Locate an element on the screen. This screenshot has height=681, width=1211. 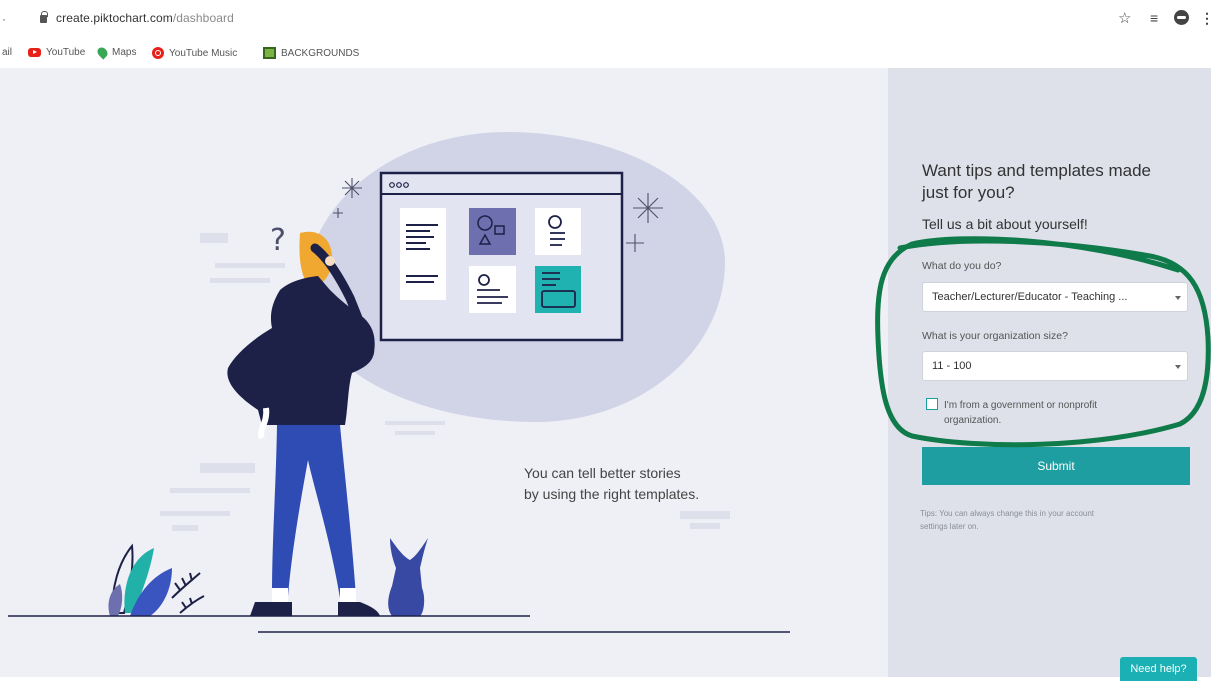
url-field: create.piktochart.com/dashboard is located at coordinates (145, 18).